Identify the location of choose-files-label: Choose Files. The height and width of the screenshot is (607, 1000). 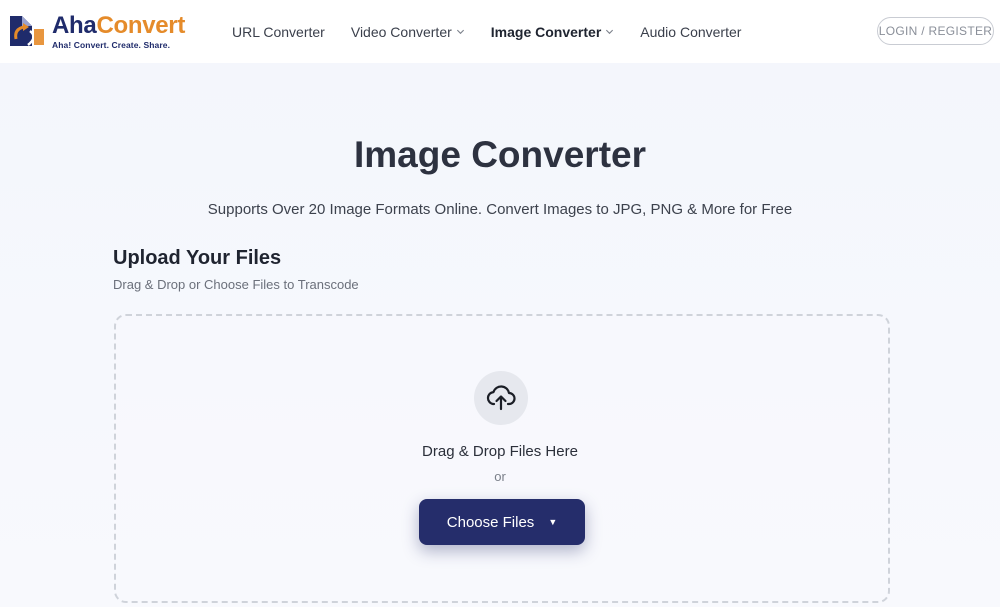
(490, 522).